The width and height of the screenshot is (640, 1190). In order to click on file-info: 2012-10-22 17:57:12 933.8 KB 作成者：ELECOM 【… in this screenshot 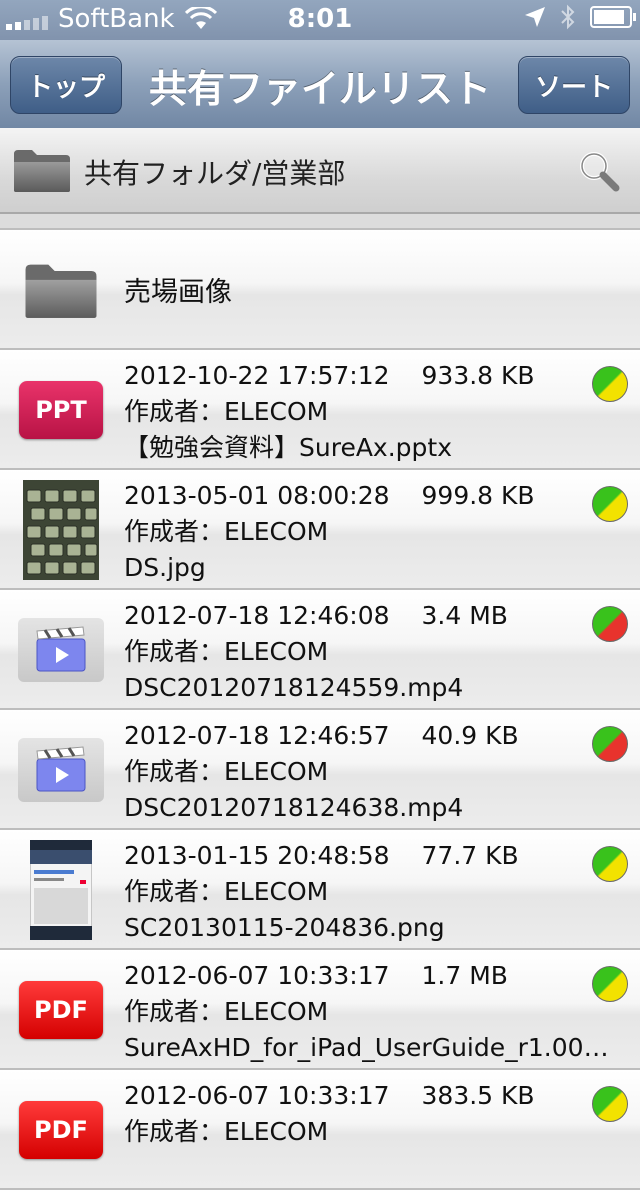, I will do `click(374, 412)`.